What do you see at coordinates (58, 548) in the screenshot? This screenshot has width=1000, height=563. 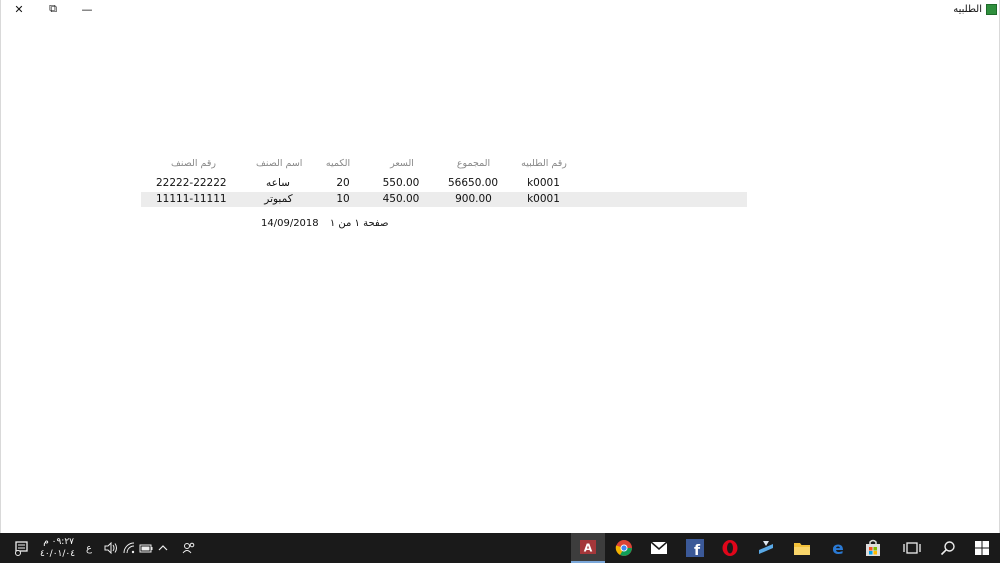 I see `clock: ٠٩:٢٧ م ٤٠/٠١/٠٤` at bounding box center [58, 548].